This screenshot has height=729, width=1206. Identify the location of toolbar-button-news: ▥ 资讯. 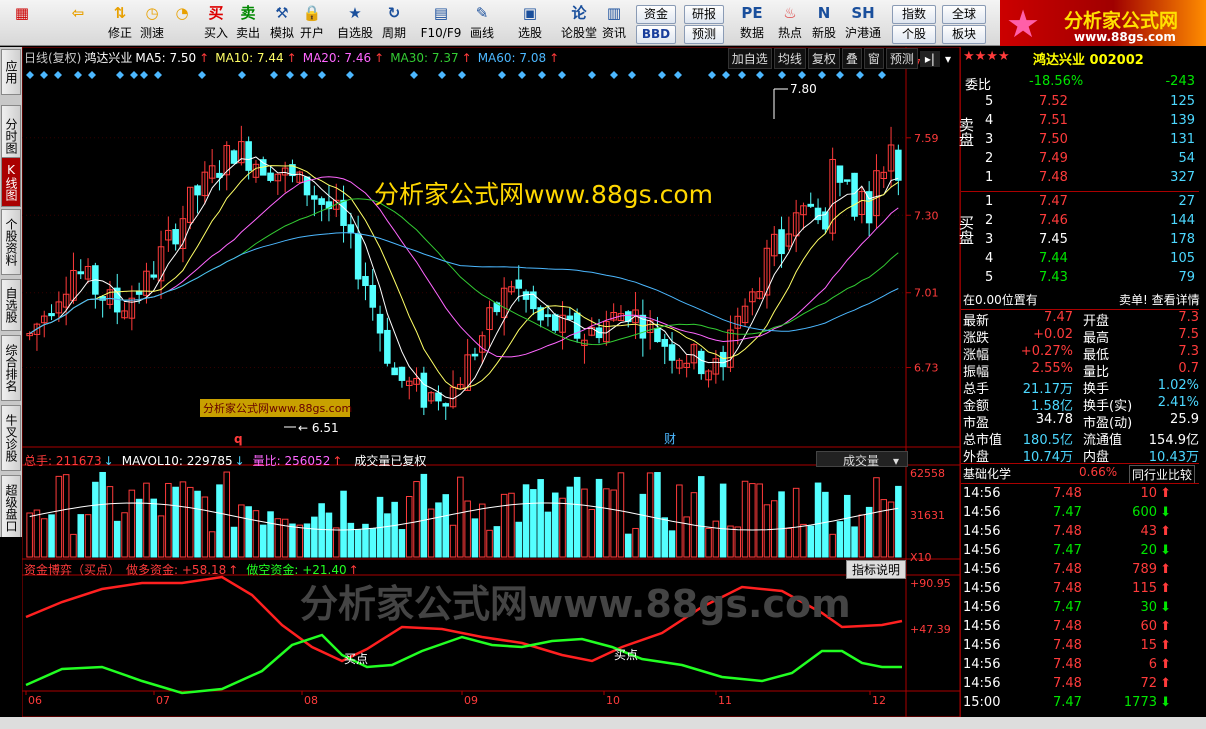
(614, 23).